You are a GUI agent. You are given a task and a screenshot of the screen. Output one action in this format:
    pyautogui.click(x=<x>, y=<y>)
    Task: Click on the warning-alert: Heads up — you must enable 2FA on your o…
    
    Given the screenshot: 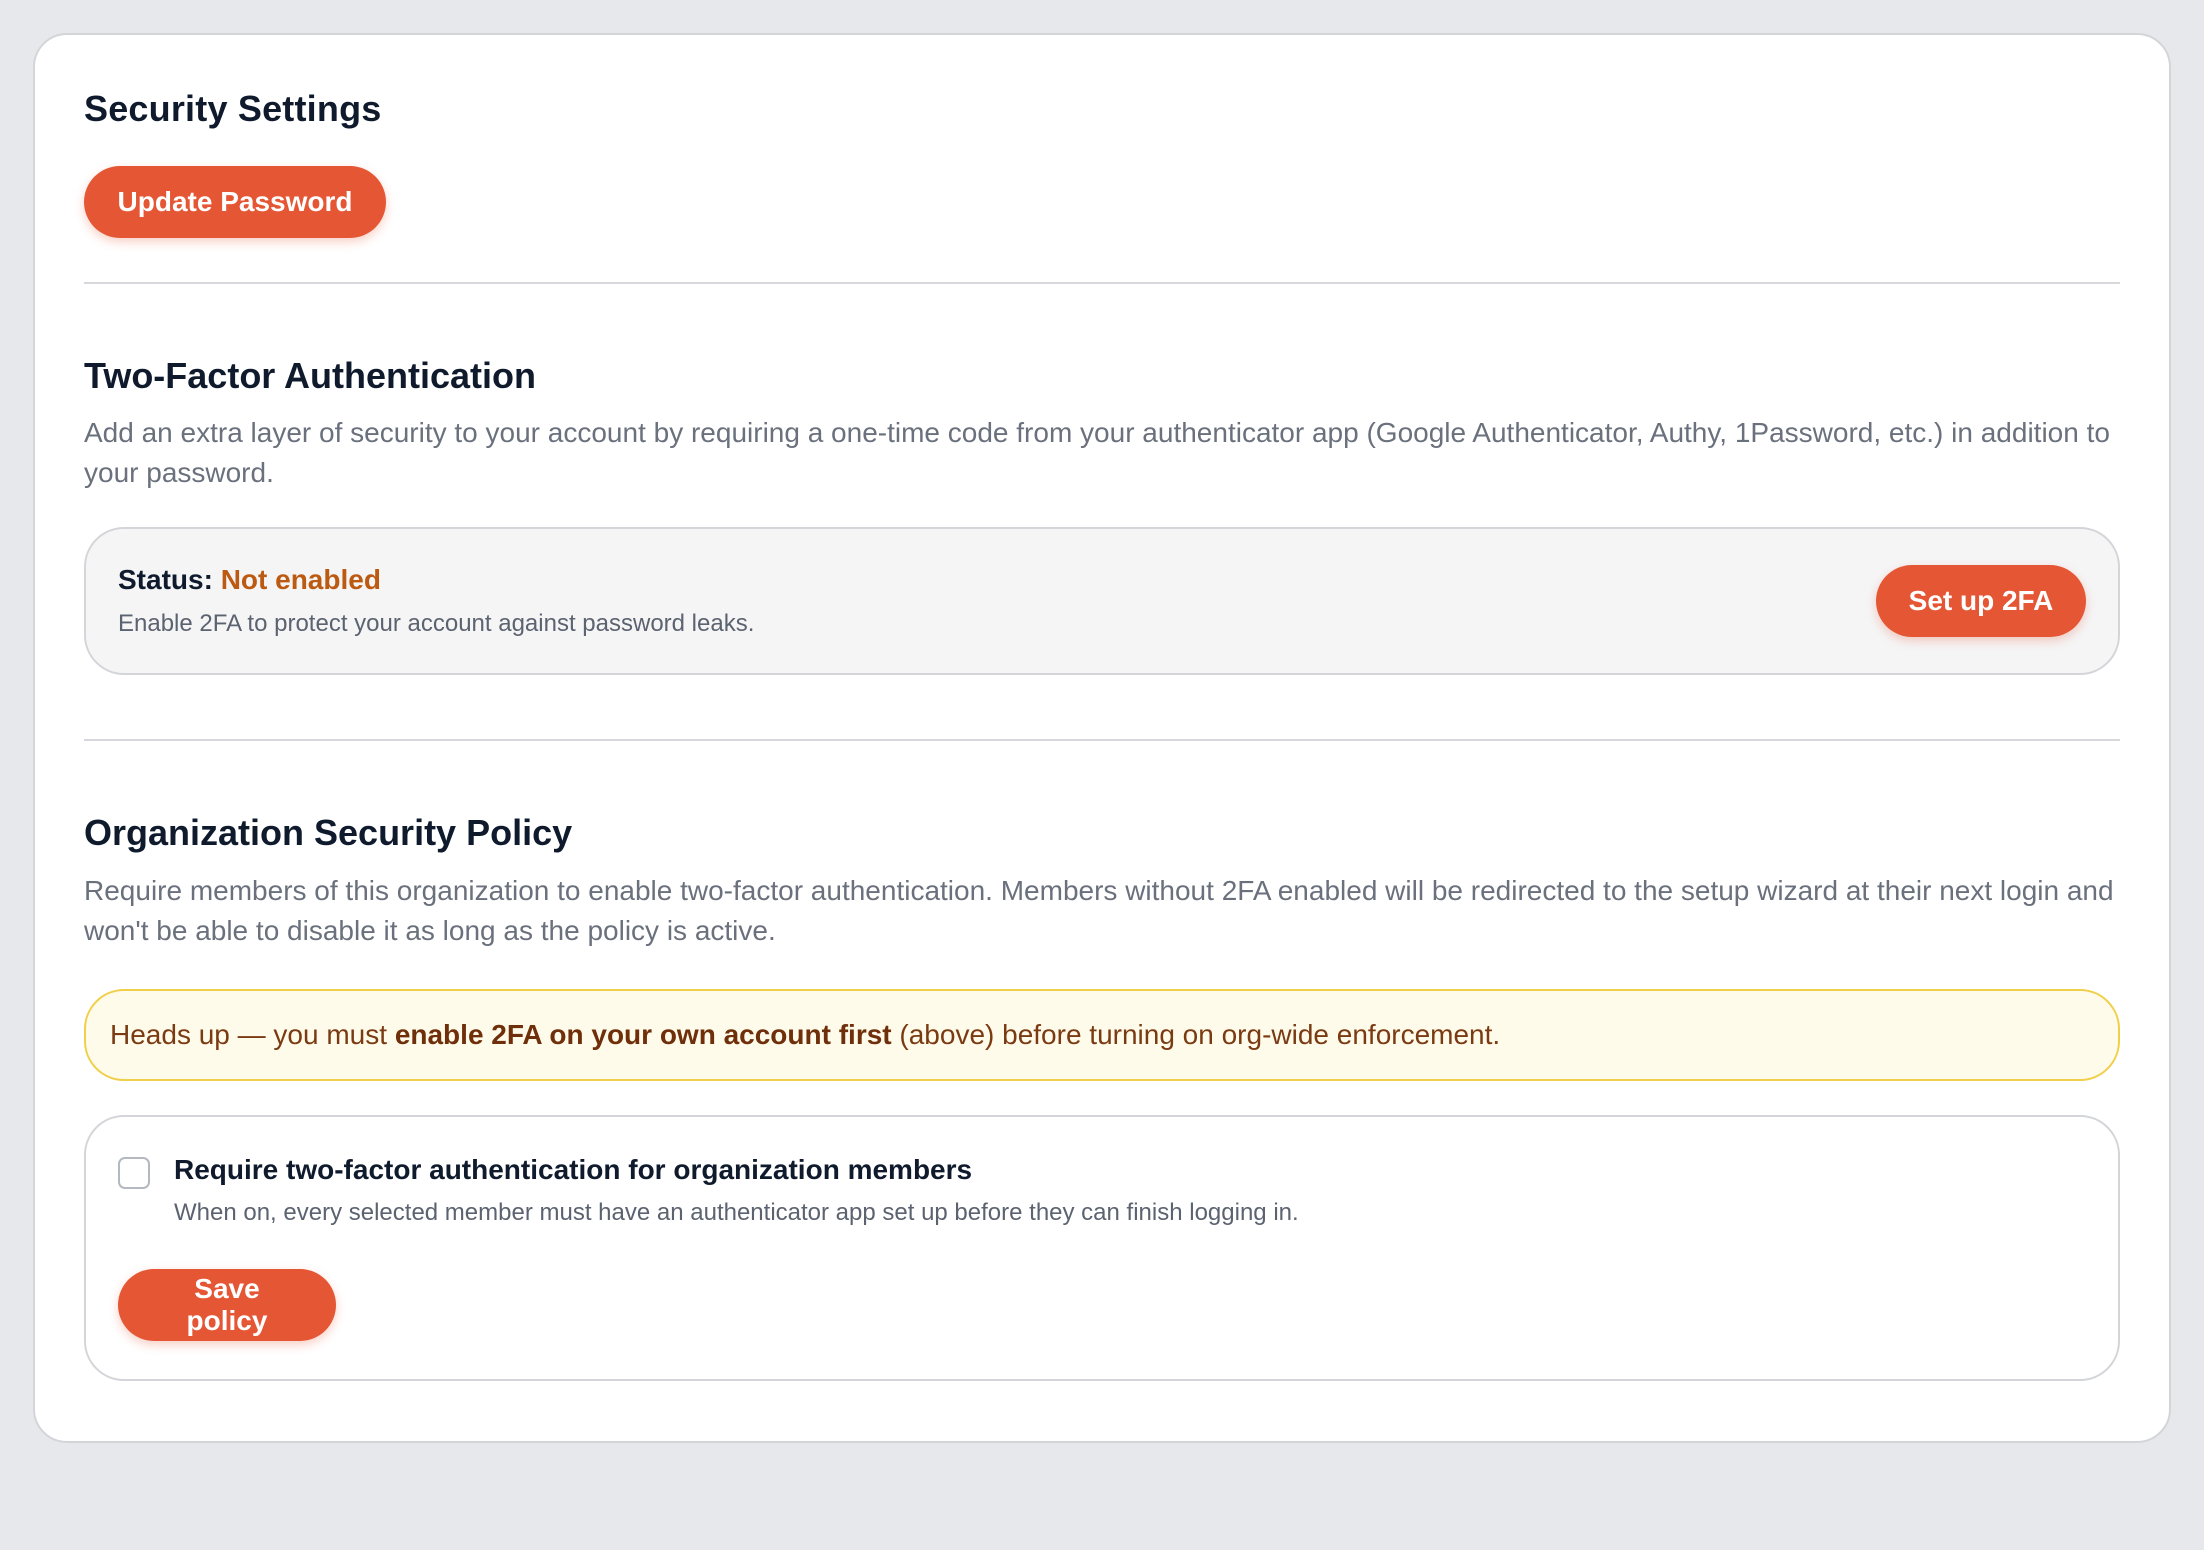 What is the action you would take?
    pyautogui.click(x=1102, y=1034)
    